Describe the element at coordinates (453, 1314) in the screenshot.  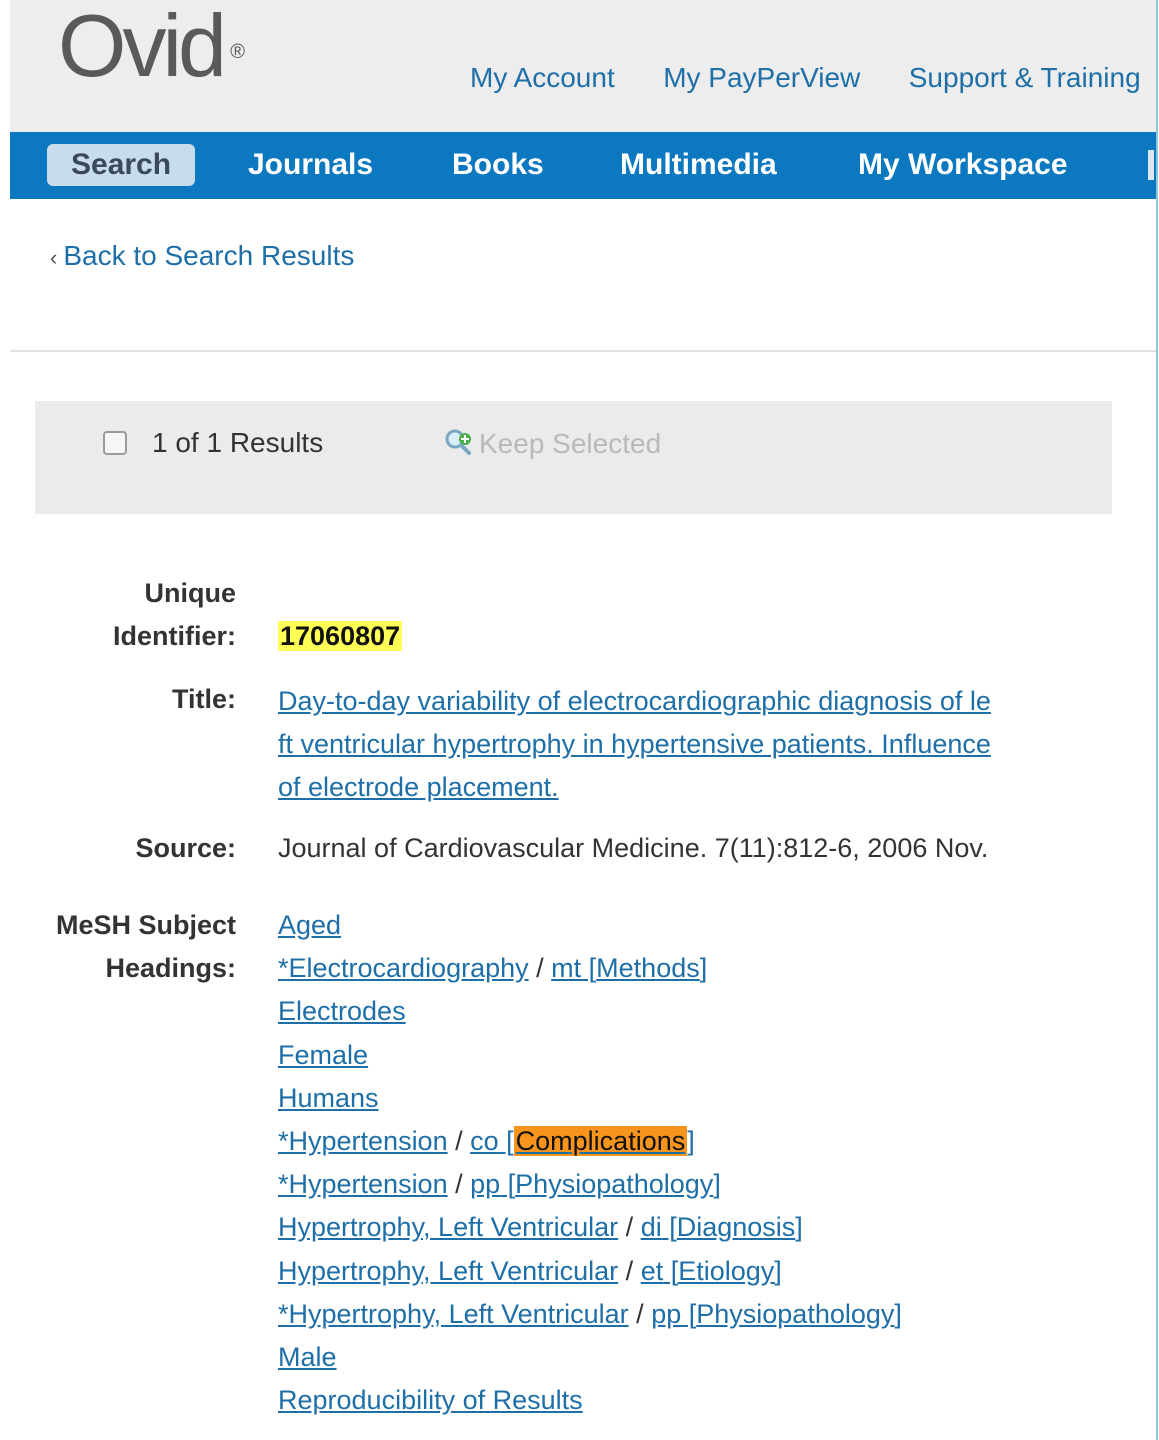
I see `mesh-term-link: *Hypertrophy, Left Ventricular` at that location.